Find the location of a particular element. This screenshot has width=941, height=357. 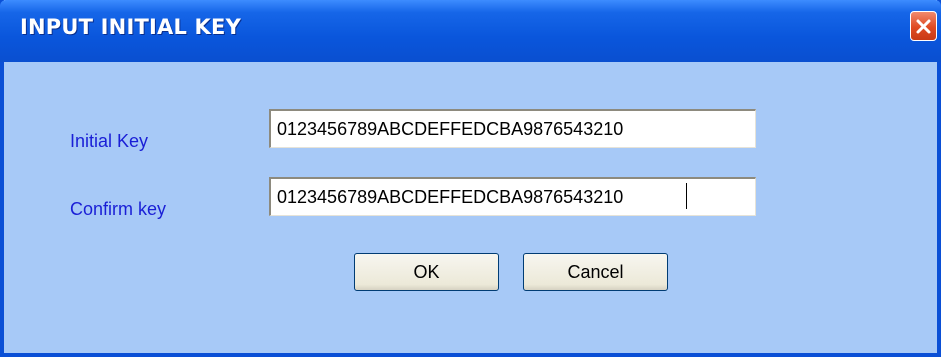

close-button is located at coordinates (923, 26).